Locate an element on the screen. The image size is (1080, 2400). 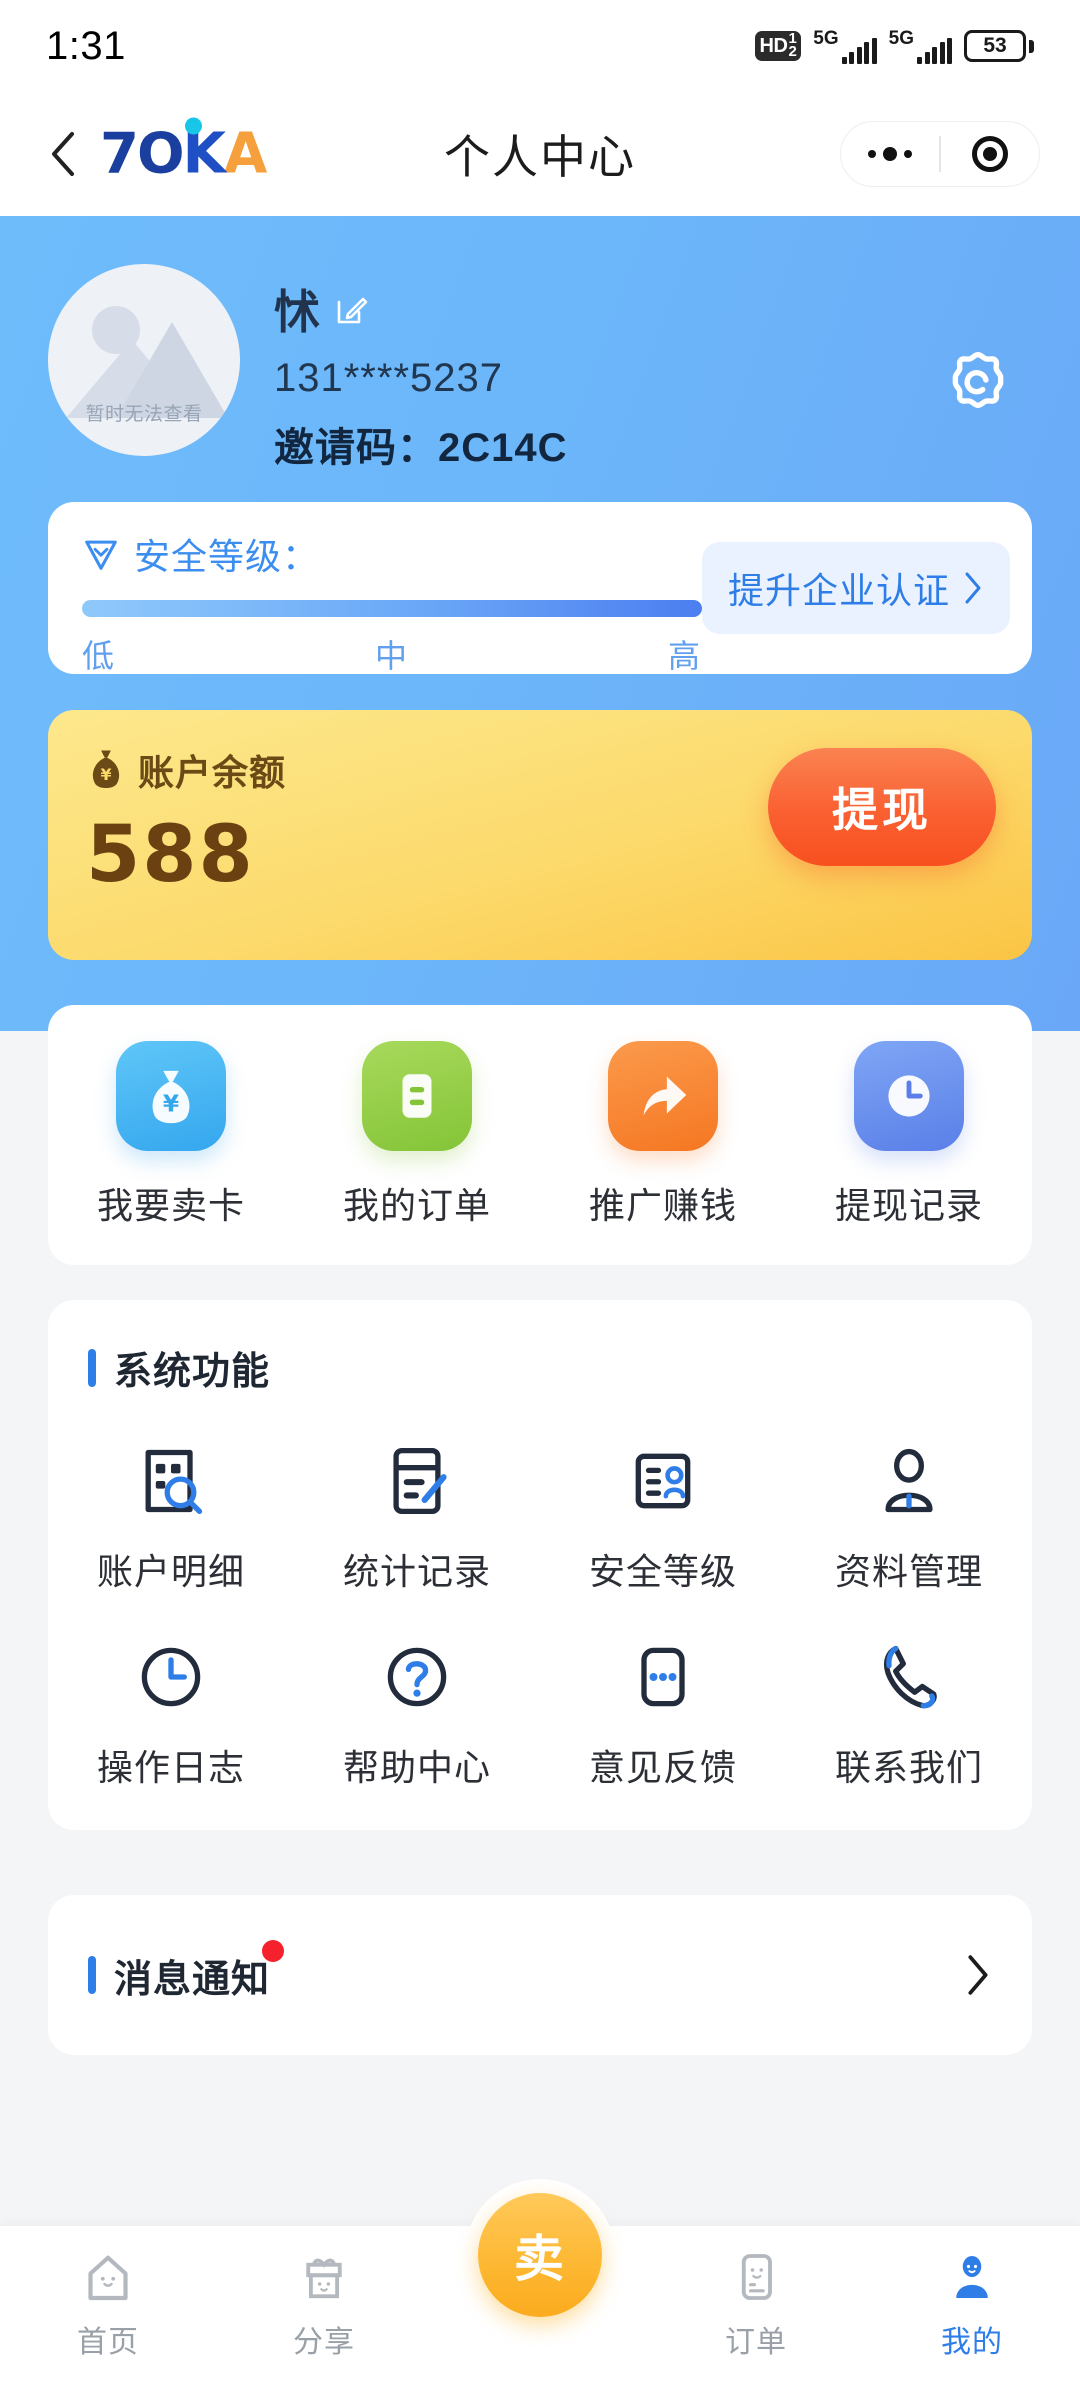
network-type-2: 5G is located at coordinates (901, 38).